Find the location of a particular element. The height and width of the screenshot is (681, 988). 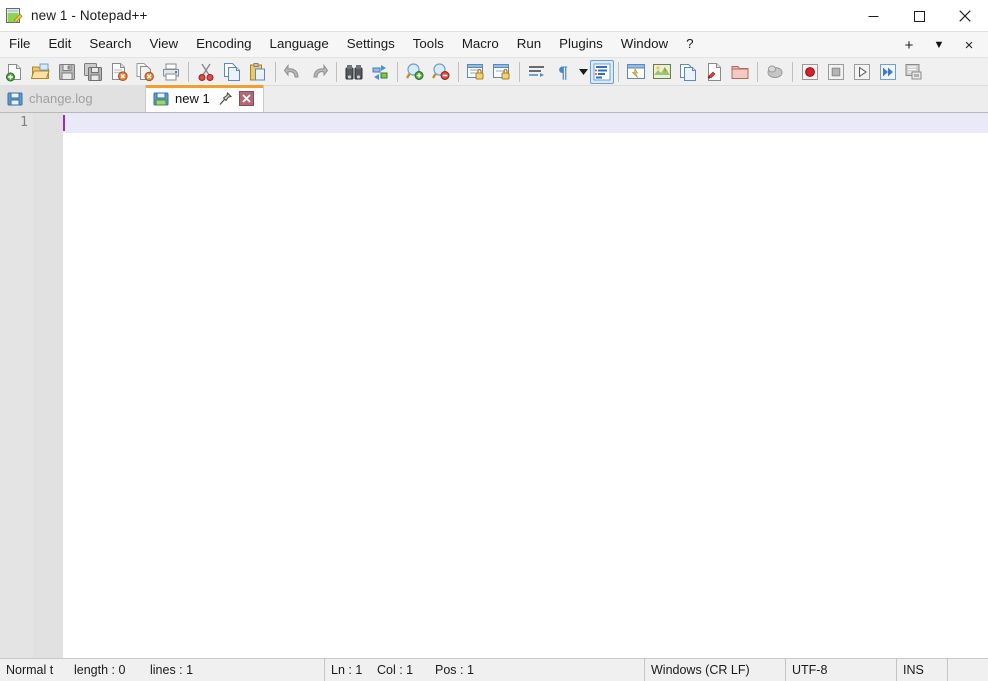

save-button is located at coordinates (67, 72).